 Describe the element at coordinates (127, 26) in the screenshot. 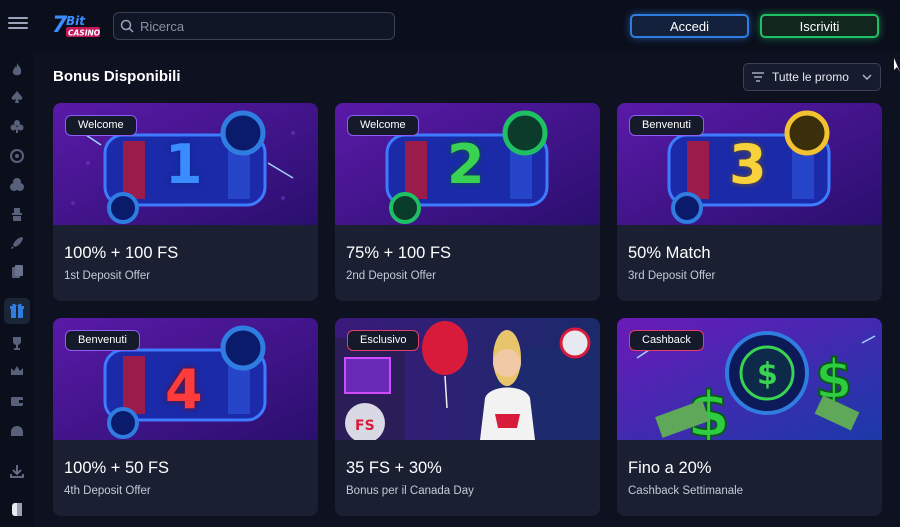

I see `search-icon` at that location.